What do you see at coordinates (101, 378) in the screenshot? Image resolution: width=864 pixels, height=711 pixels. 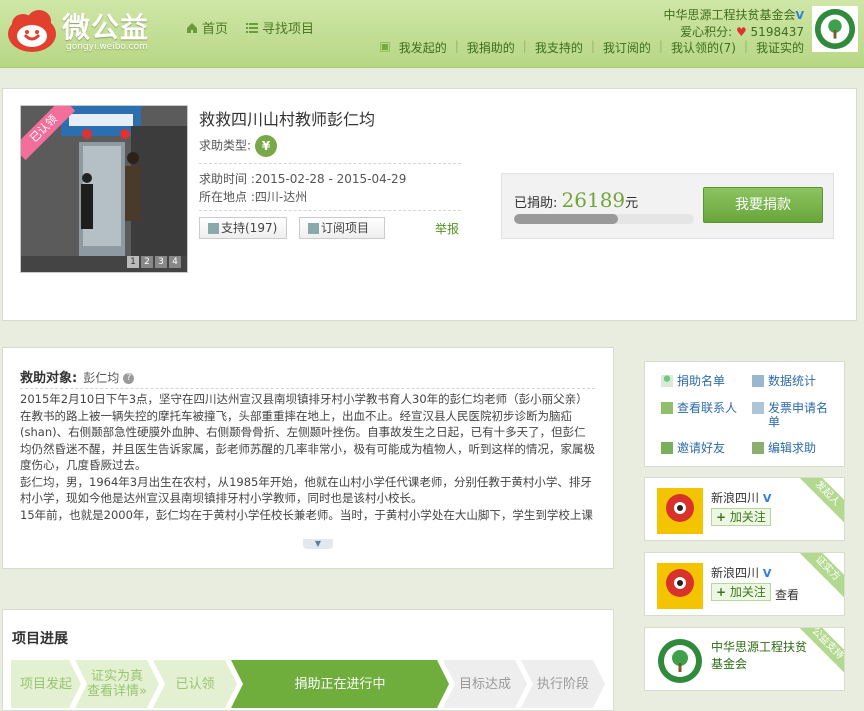 I see `recipient-name: 彭仁均` at bounding box center [101, 378].